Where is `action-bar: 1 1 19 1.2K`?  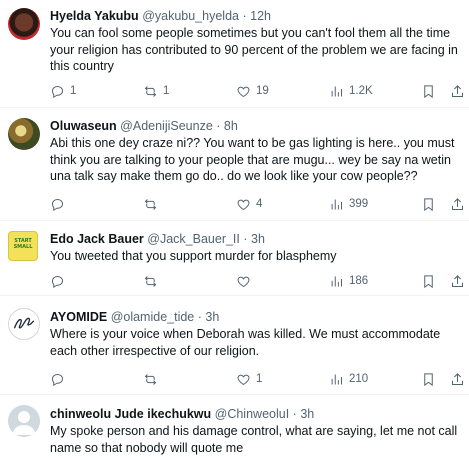
action-bar: 1 1 19 1.2K is located at coordinates (256, 91).